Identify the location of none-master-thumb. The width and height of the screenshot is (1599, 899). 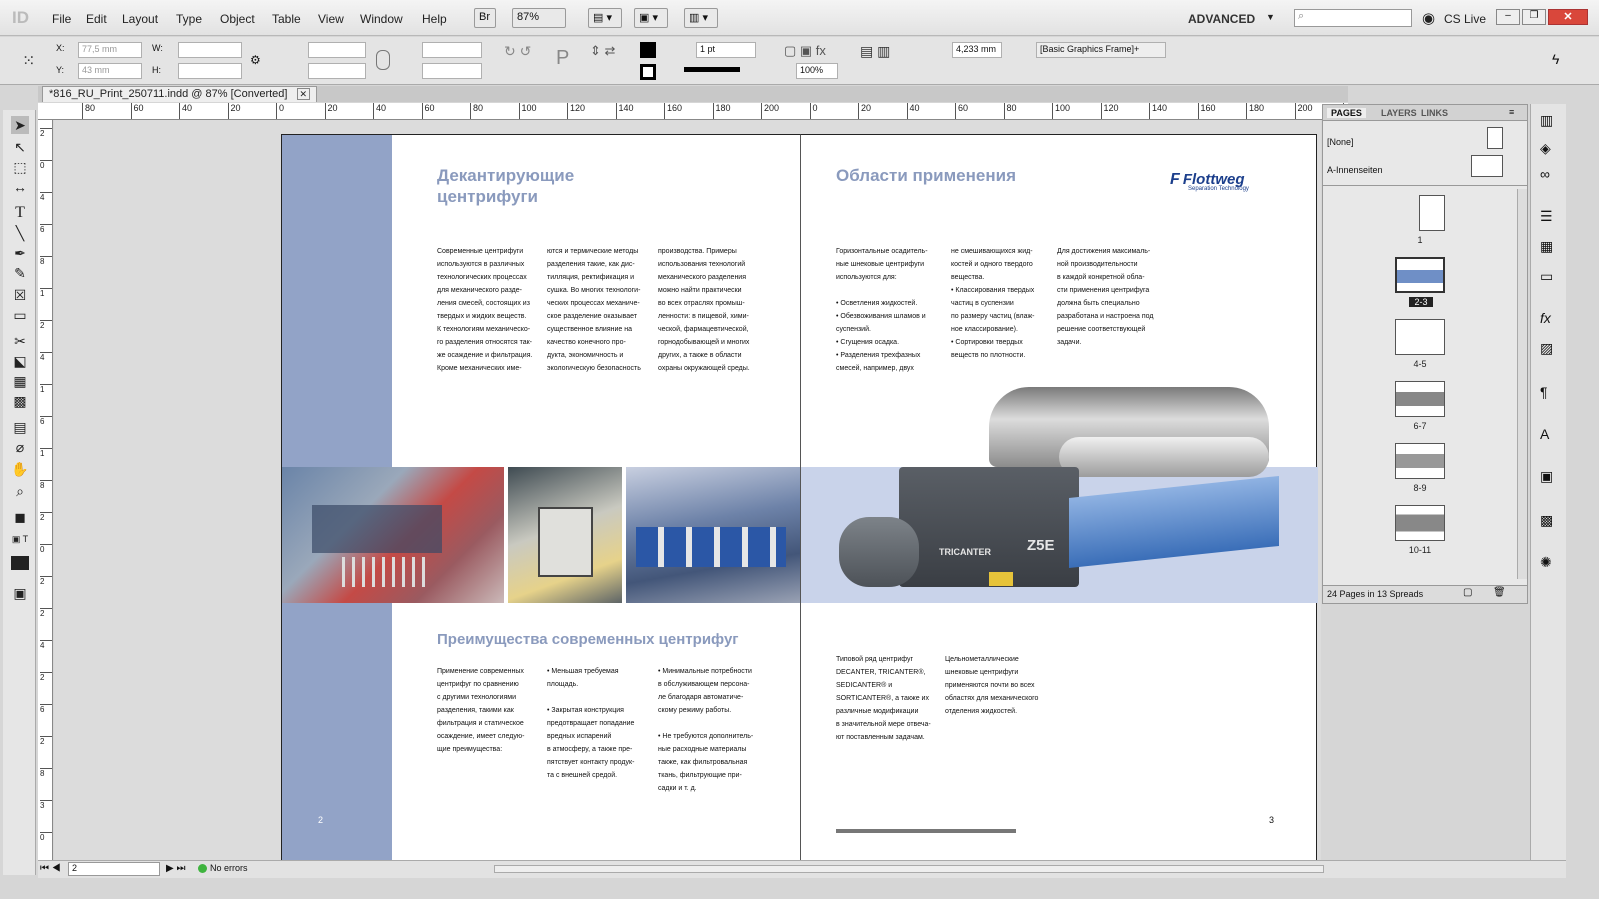
(1495, 138).